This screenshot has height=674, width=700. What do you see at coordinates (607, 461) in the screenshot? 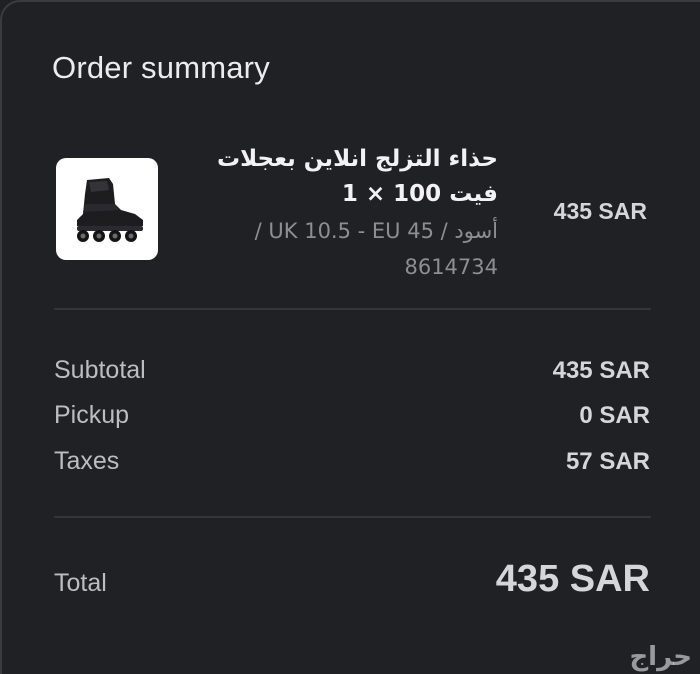
I see `taxes-value: 57 SAR` at bounding box center [607, 461].